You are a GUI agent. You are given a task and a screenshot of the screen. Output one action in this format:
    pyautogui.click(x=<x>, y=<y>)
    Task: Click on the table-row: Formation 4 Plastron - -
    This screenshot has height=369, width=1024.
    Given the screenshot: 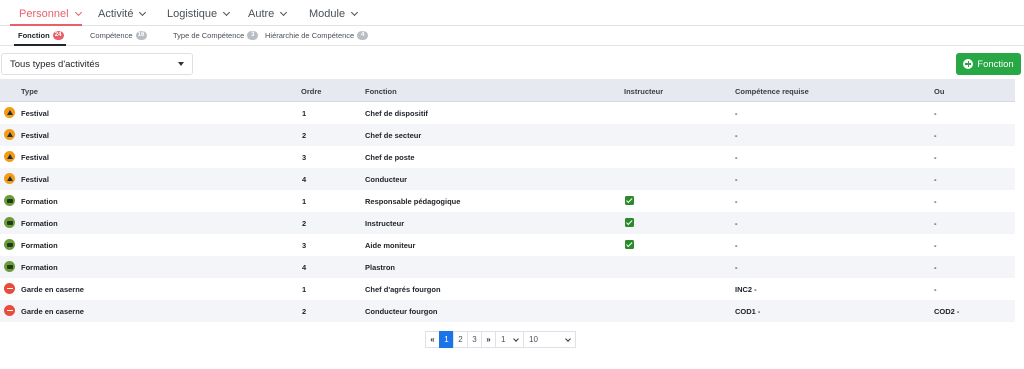 What is the action you would take?
    pyautogui.click(x=507, y=267)
    